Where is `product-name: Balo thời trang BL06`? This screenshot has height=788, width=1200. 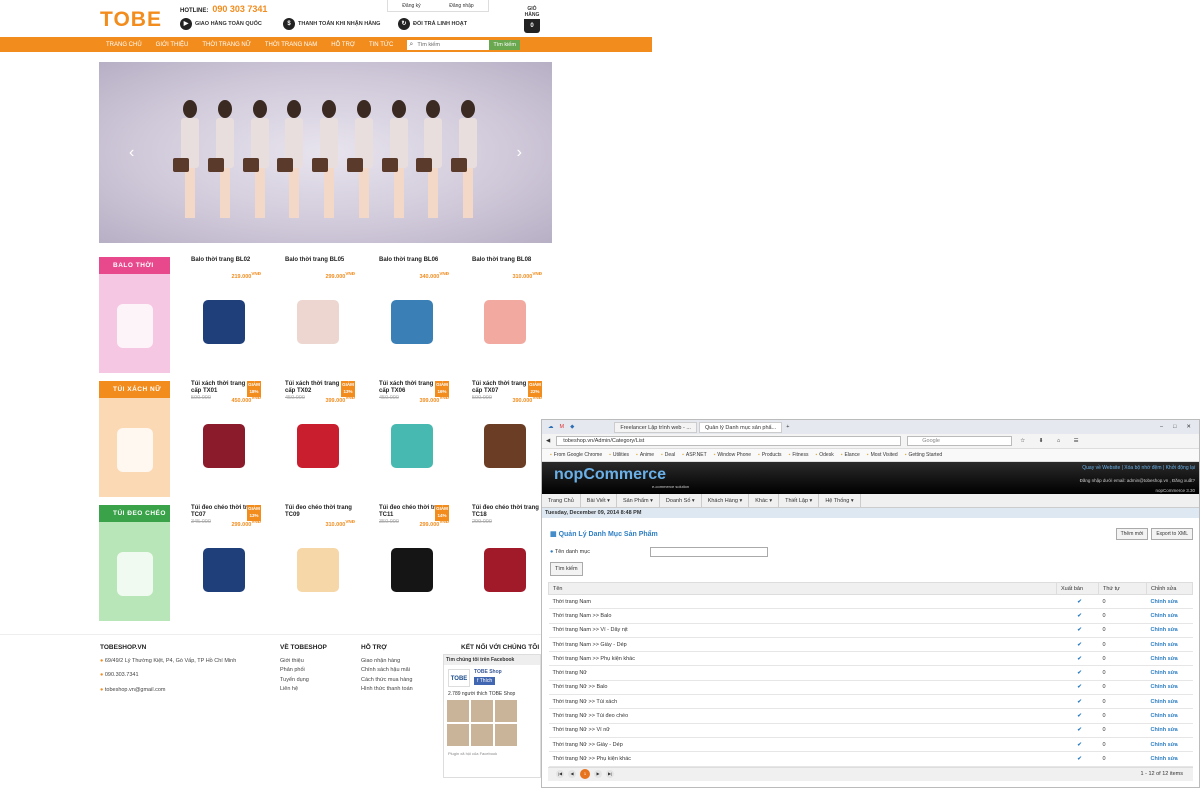
product-name: Balo thời trang BL06 is located at coordinates (414, 264).